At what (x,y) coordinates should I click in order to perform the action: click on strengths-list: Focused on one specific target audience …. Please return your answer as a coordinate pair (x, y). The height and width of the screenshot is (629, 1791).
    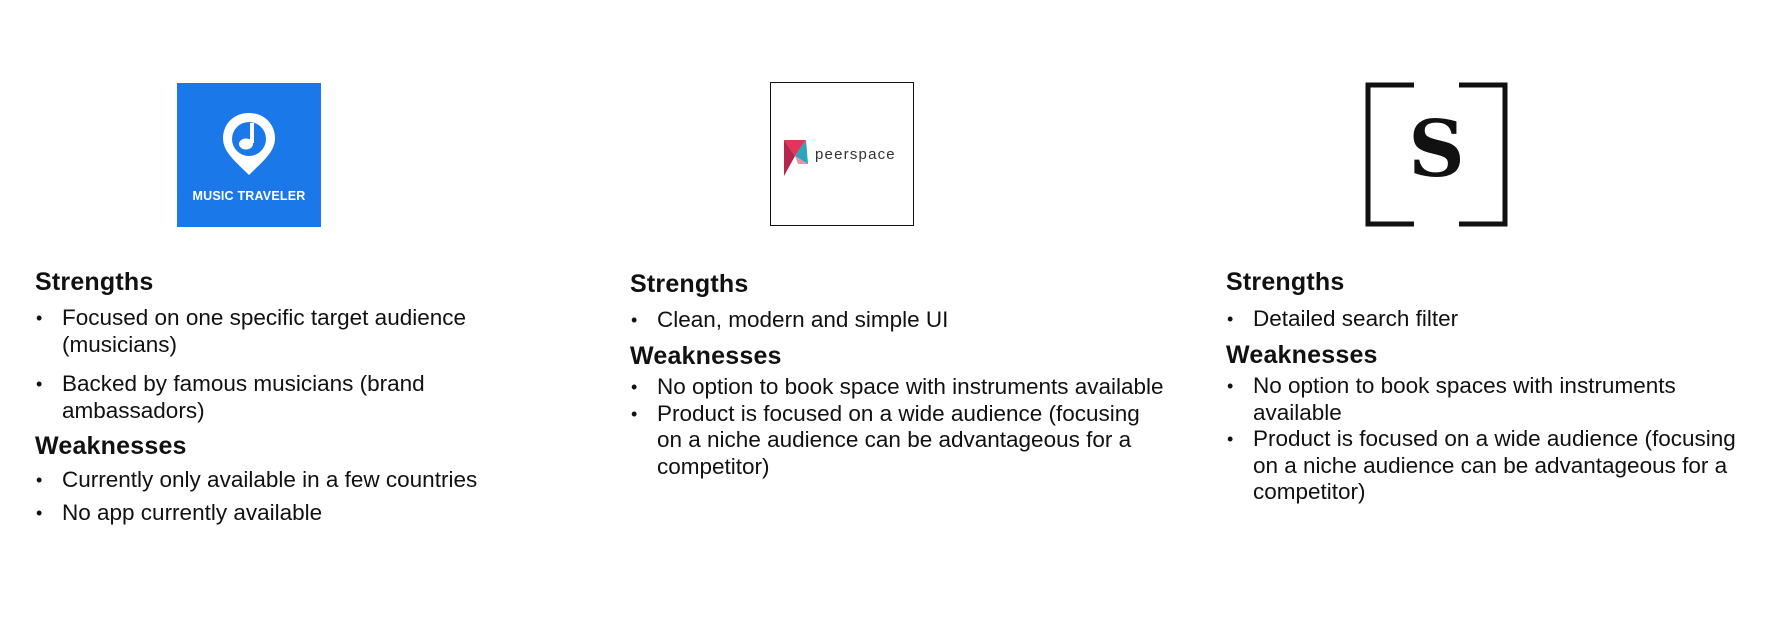
    Looking at the image, I should click on (270, 364).